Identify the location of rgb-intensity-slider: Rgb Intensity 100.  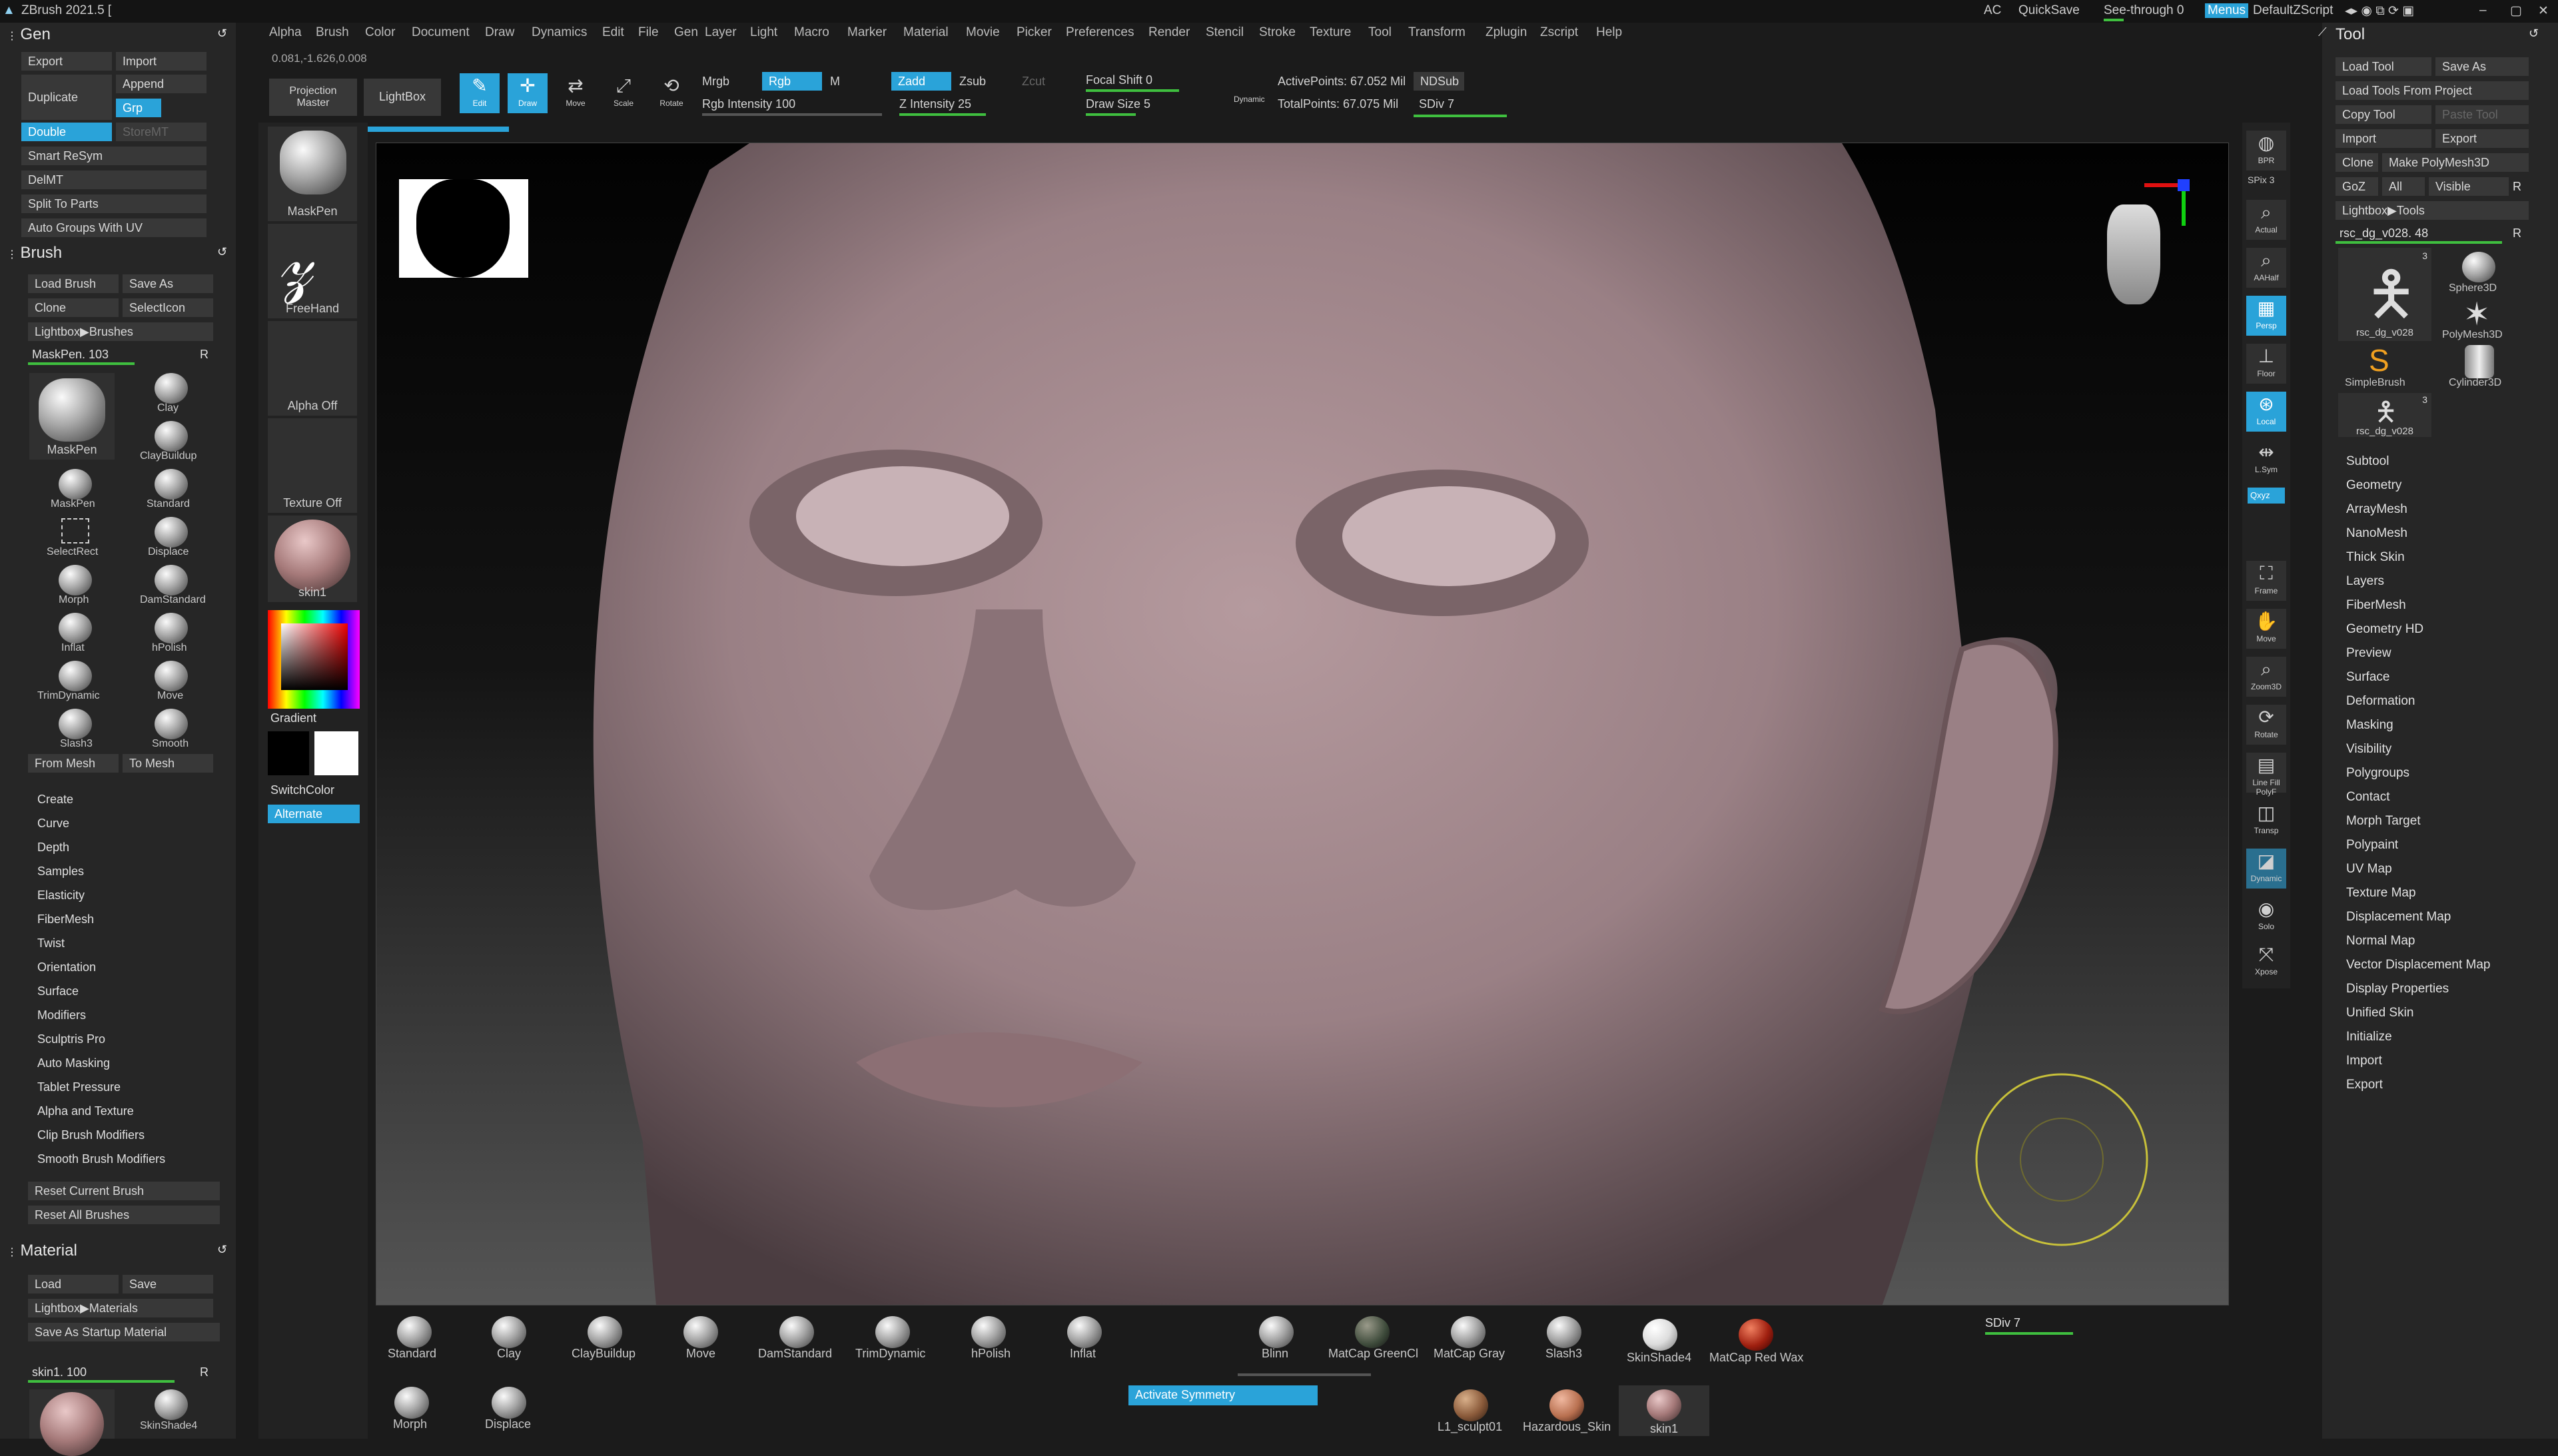
(748, 104).